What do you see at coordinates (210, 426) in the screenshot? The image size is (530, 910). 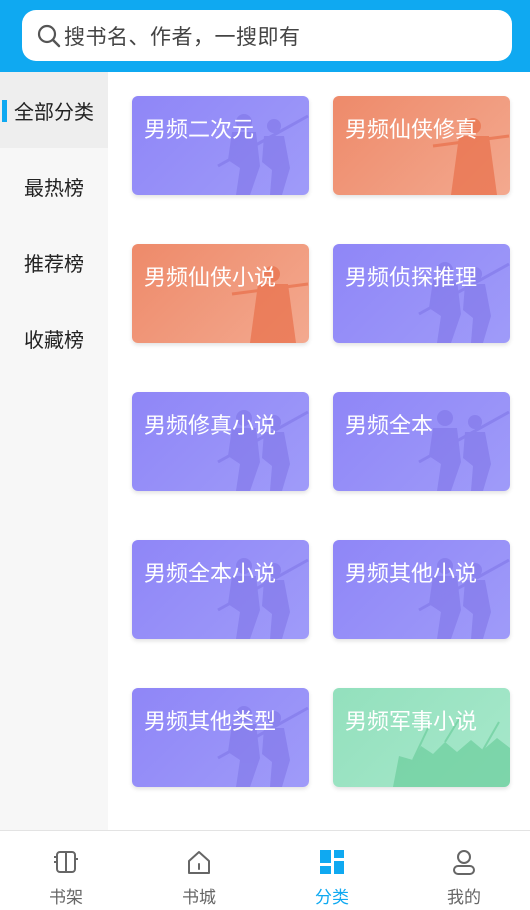 I see `category-card-label: 男频修真小说` at bounding box center [210, 426].